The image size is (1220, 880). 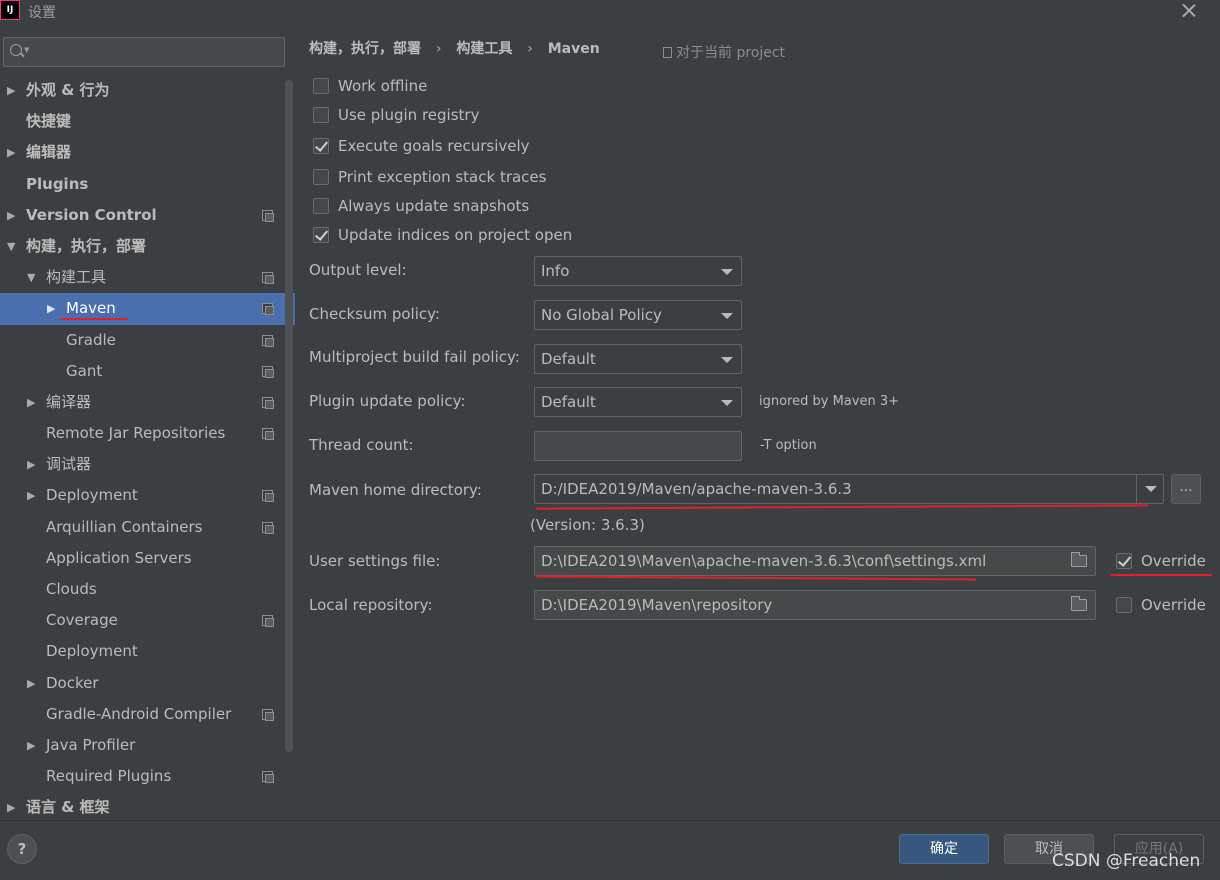 I want to click on checksum-policy-select: No Global Policy, so click(x=638, y=315).